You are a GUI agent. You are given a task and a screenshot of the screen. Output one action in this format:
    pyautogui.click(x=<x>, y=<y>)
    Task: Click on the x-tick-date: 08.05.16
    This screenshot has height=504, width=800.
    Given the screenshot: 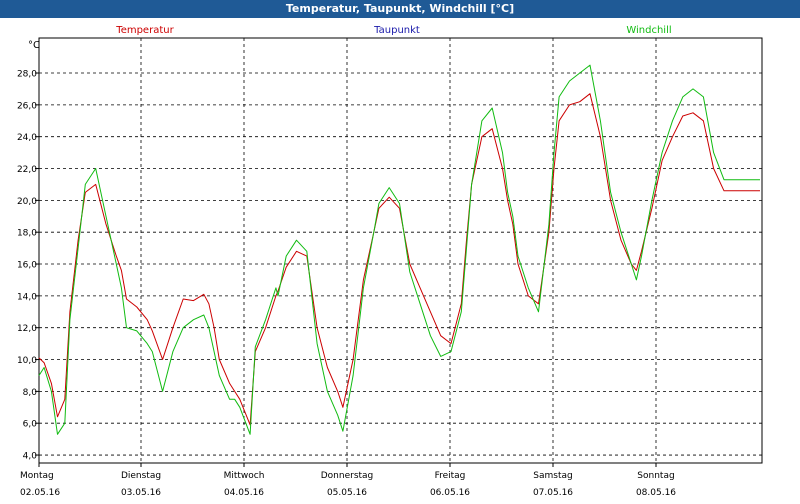 What is the action you would take?
    pyautogui.click(x=656, y=493)
    